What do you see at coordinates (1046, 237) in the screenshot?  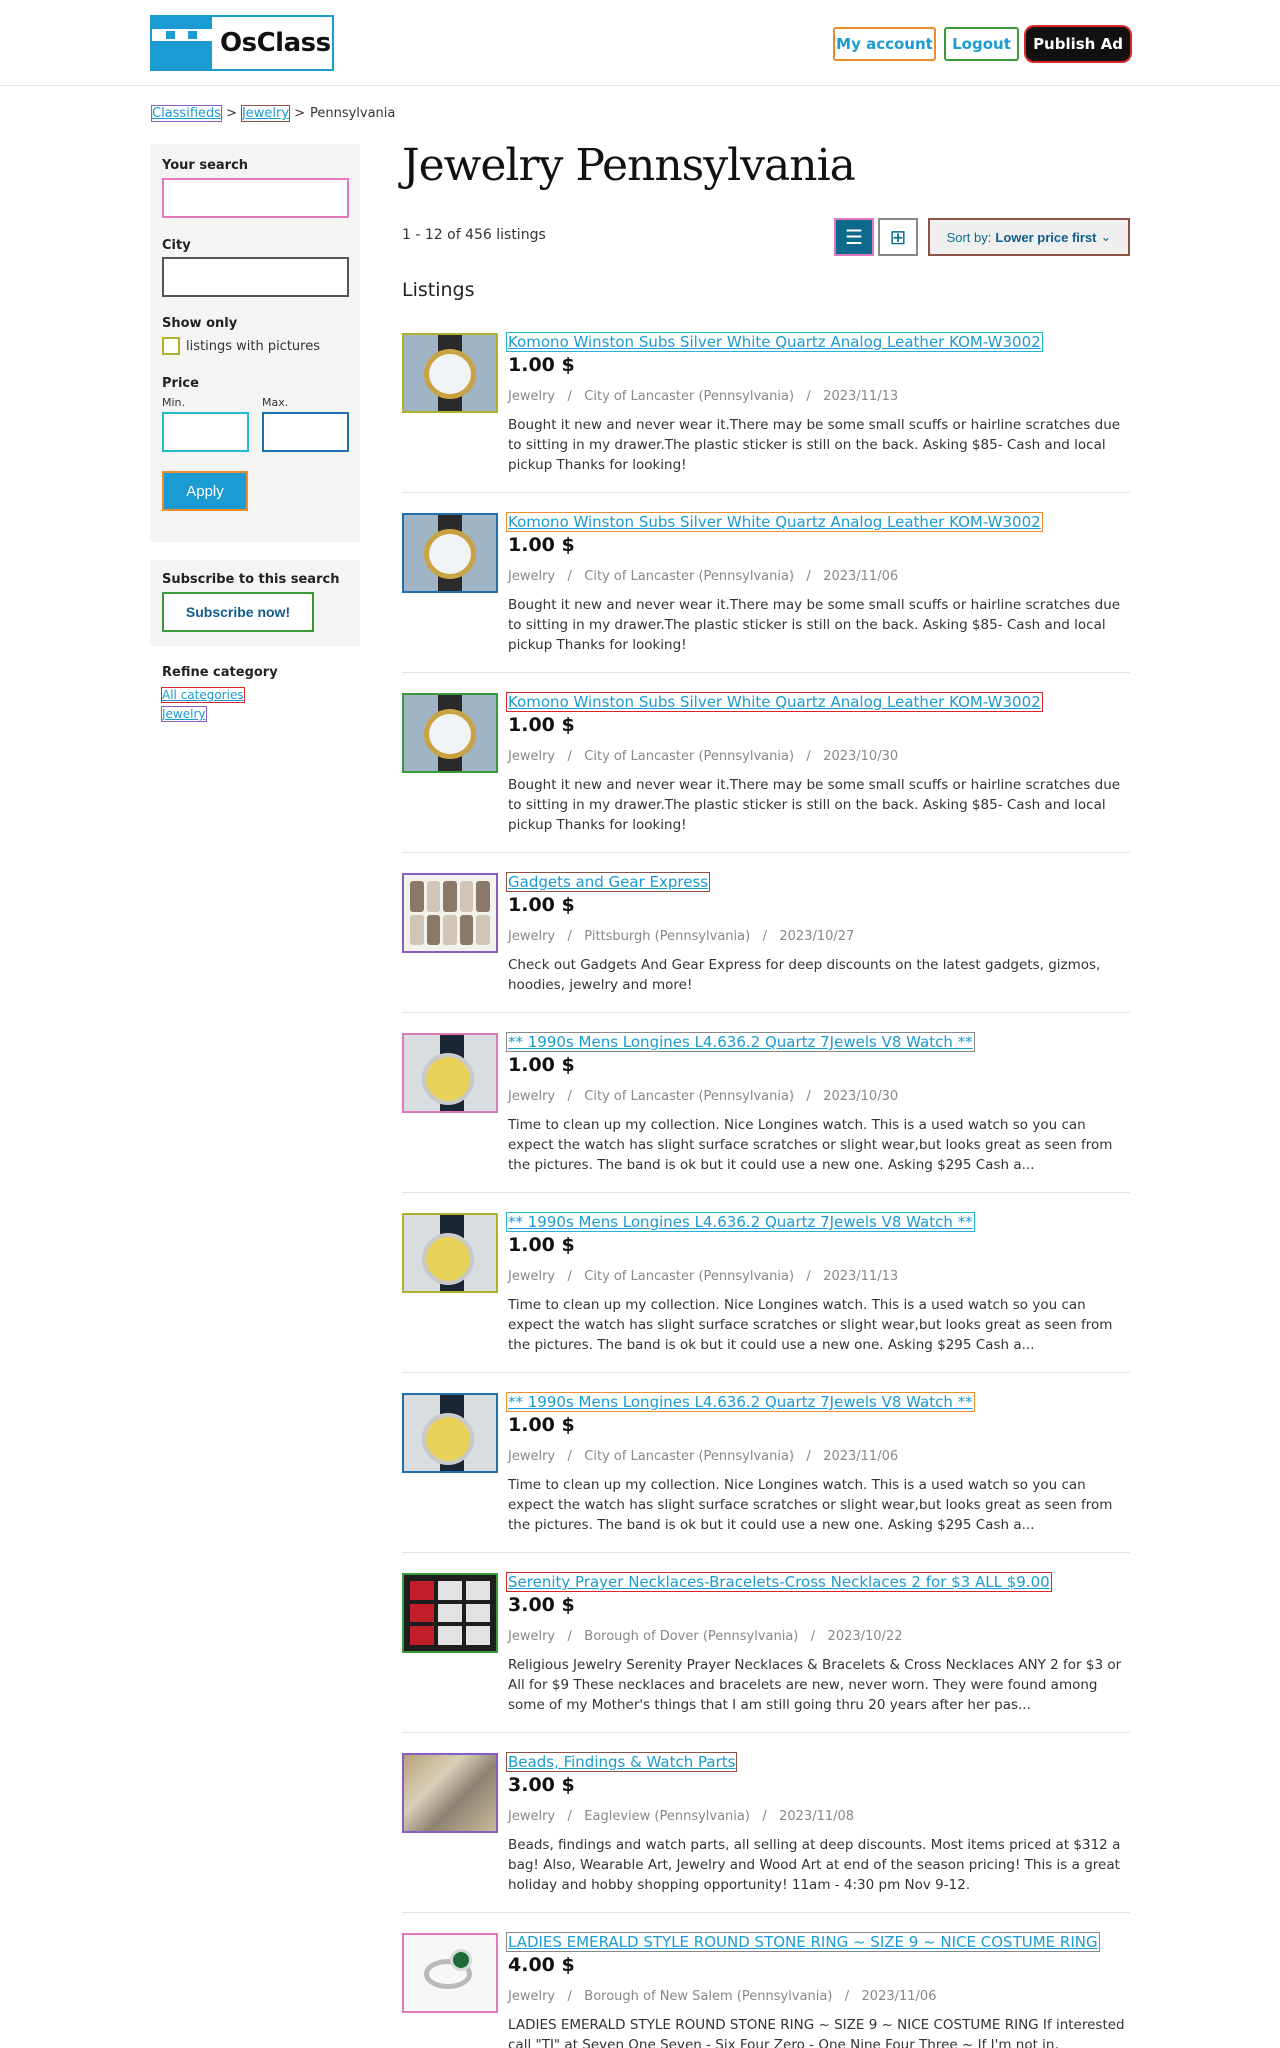 I see `sort-value: Lower price first` at bounding box center [1046, 237].